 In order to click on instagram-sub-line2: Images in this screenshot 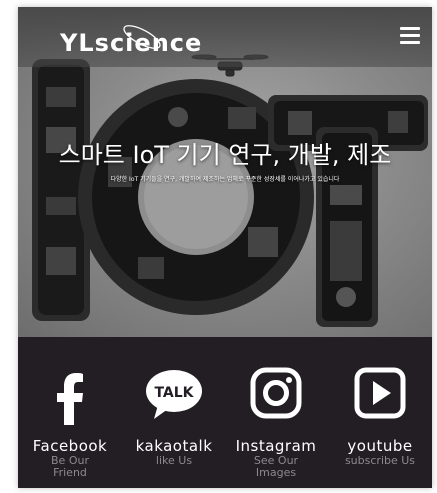, I will do `click(276, 472)`.